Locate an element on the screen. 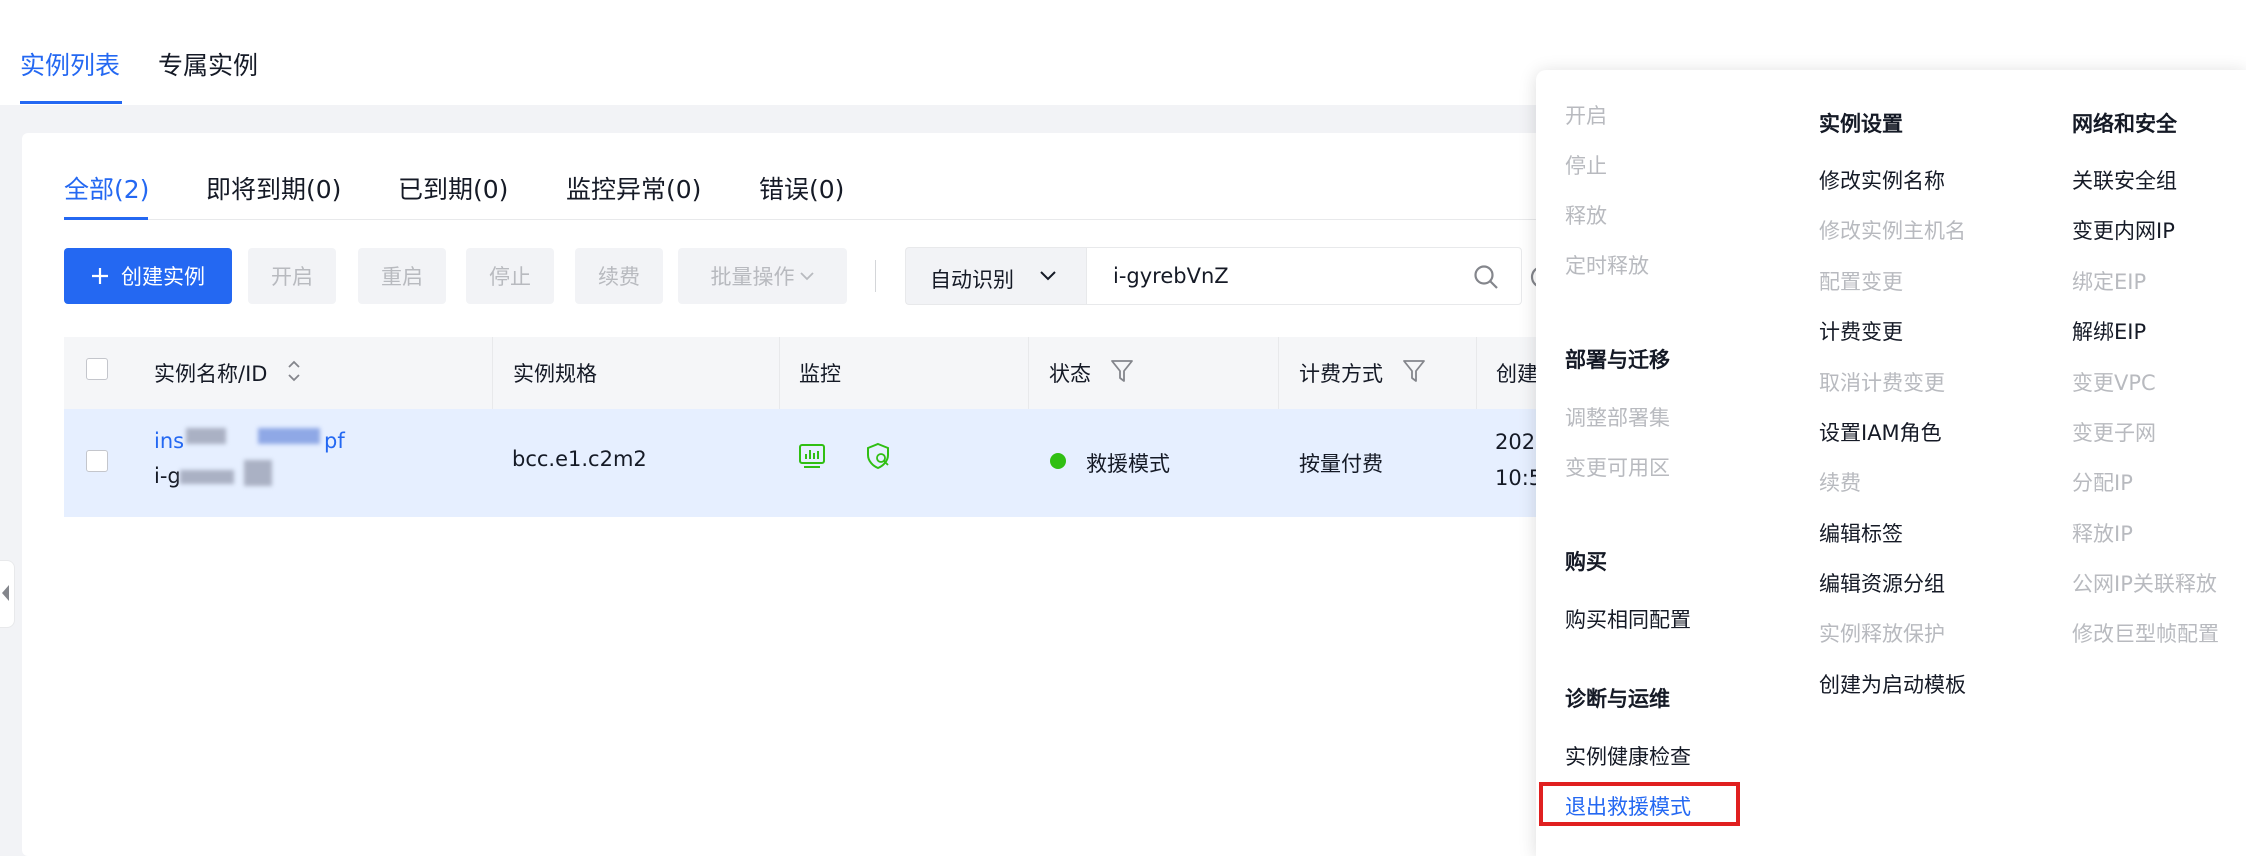  menu-item-rename-hostname: 修改实例主机名 is located at coordinates (1892, 230).